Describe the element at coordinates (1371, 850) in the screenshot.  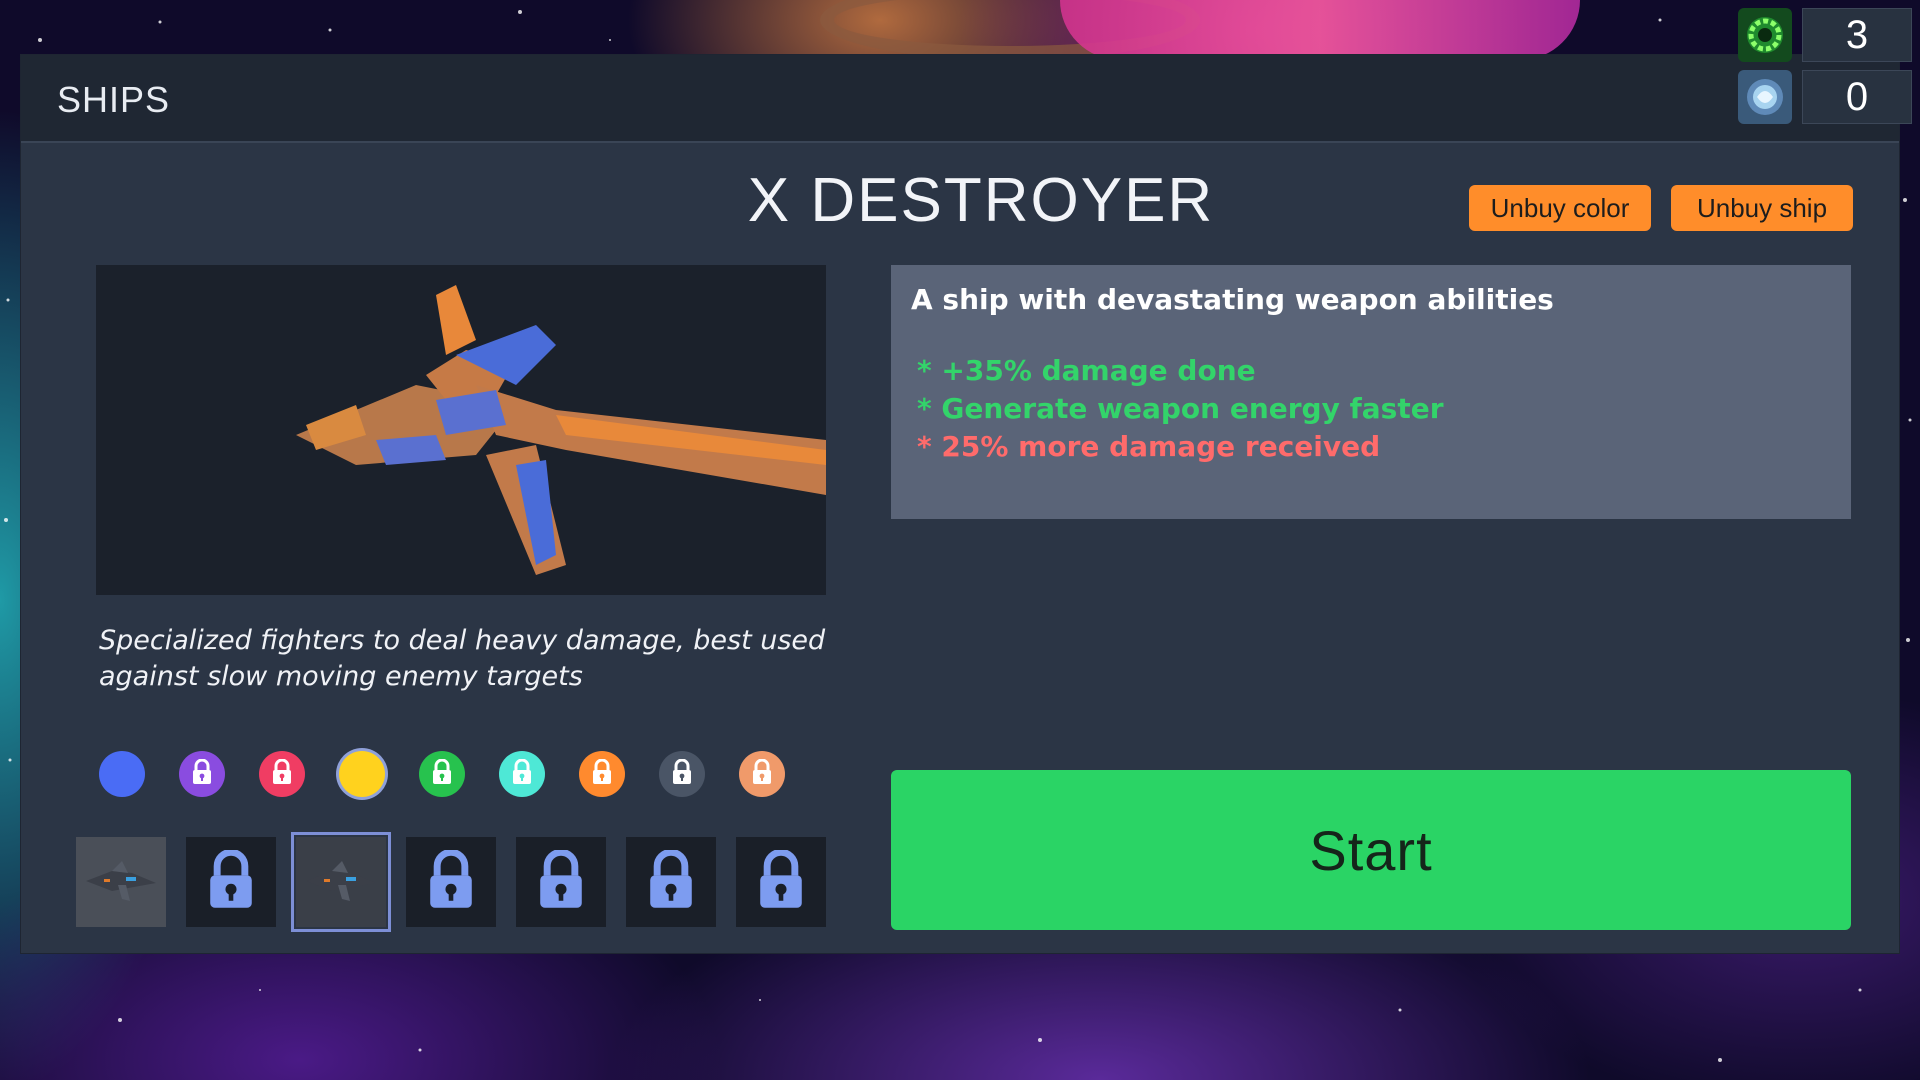
I see `start-button: Start` at that location.